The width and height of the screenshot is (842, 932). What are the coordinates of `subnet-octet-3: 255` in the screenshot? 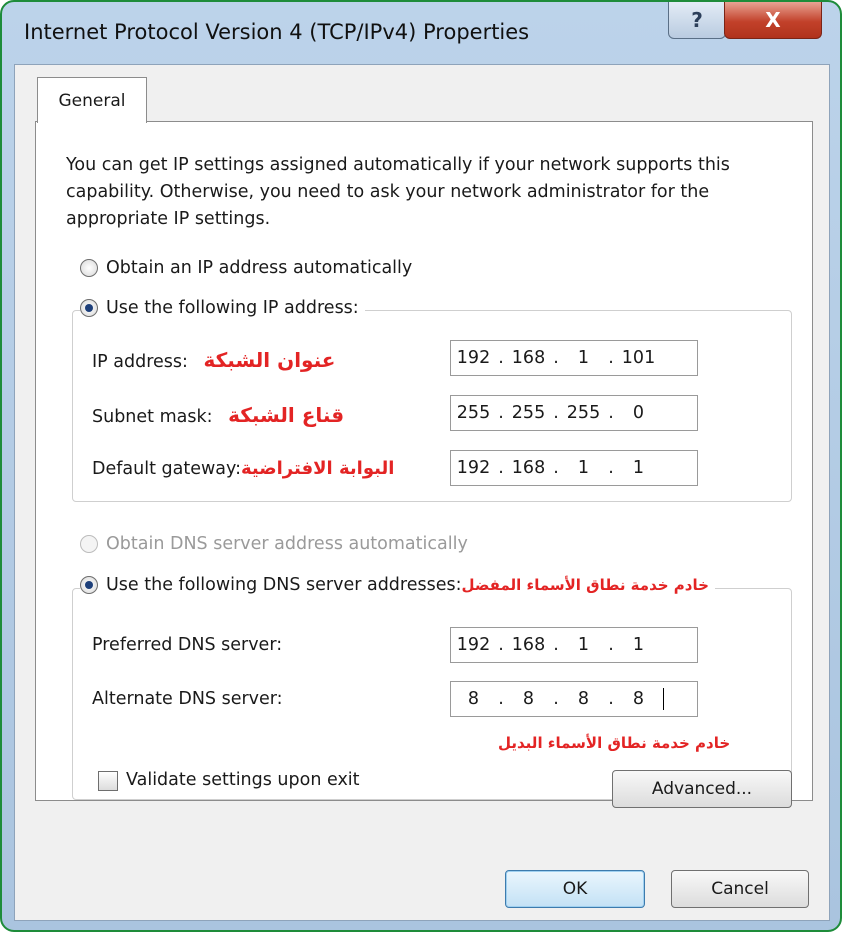 It's located at (583, 413).